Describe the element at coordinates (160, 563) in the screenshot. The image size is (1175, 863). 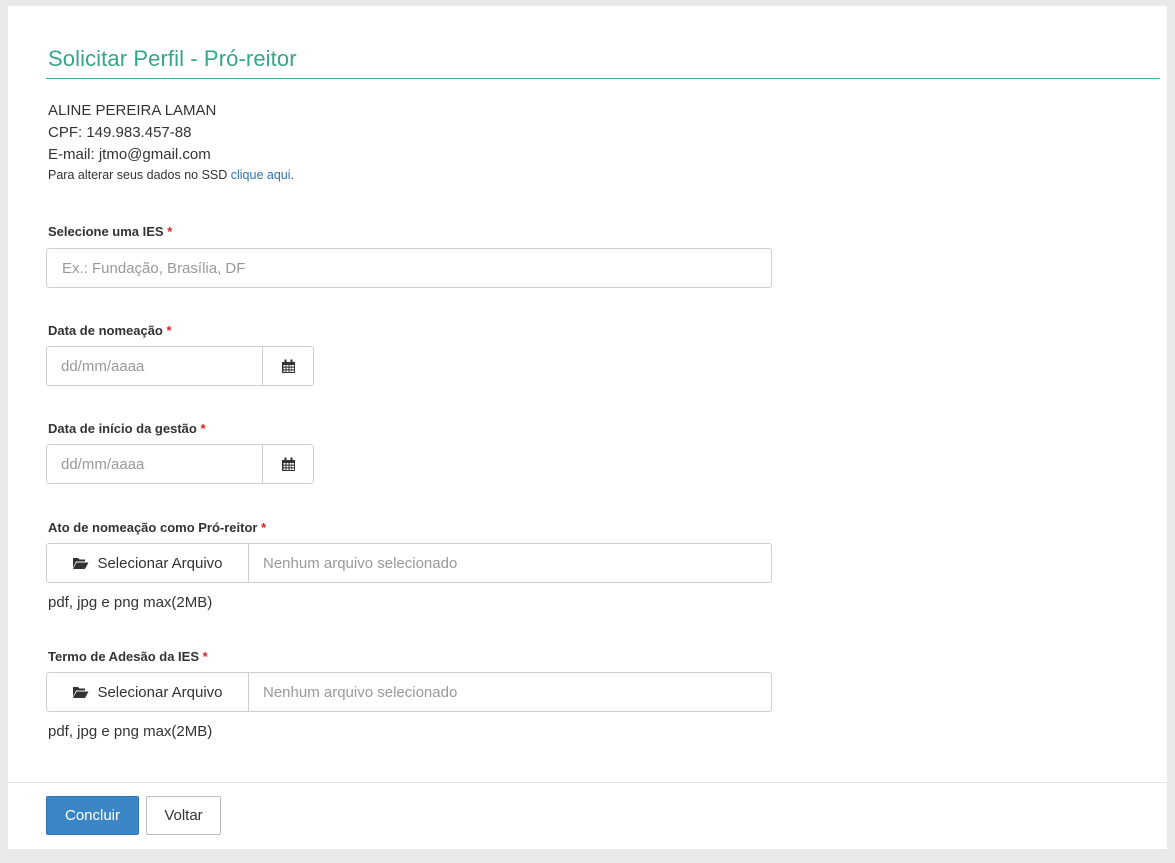
I see `ato-nomeacao-button-label: Selecionar Arquivo` at that location.